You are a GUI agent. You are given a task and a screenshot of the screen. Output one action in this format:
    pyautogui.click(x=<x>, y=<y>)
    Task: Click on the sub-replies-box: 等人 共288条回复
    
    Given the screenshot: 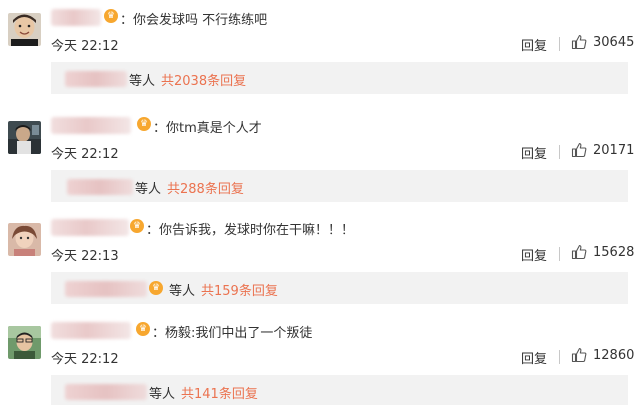 What is the action you would take?
    pyautogui.click(x=339, y=186)
    